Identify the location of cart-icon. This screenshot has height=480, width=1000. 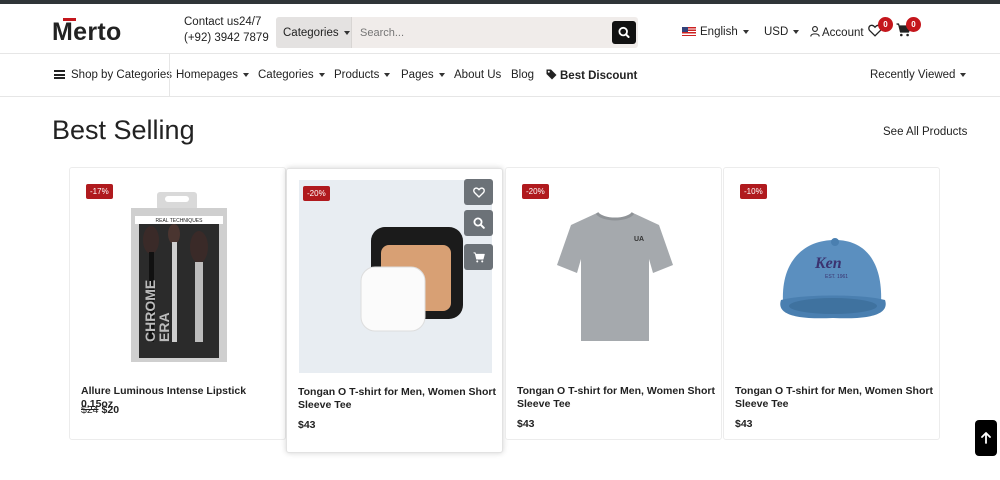
(479, 256).